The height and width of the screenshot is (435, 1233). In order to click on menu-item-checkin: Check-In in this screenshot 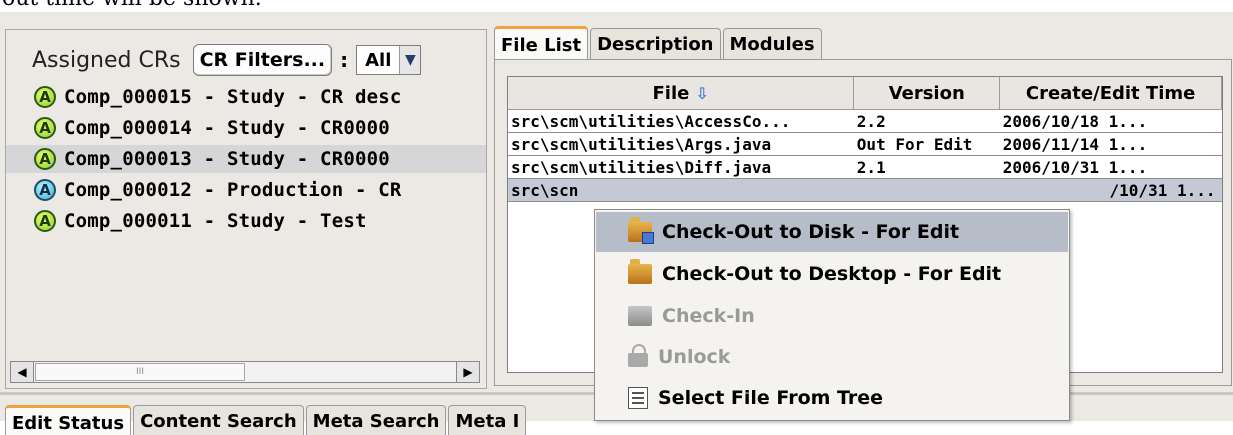, I will do `click(832, 316)`.